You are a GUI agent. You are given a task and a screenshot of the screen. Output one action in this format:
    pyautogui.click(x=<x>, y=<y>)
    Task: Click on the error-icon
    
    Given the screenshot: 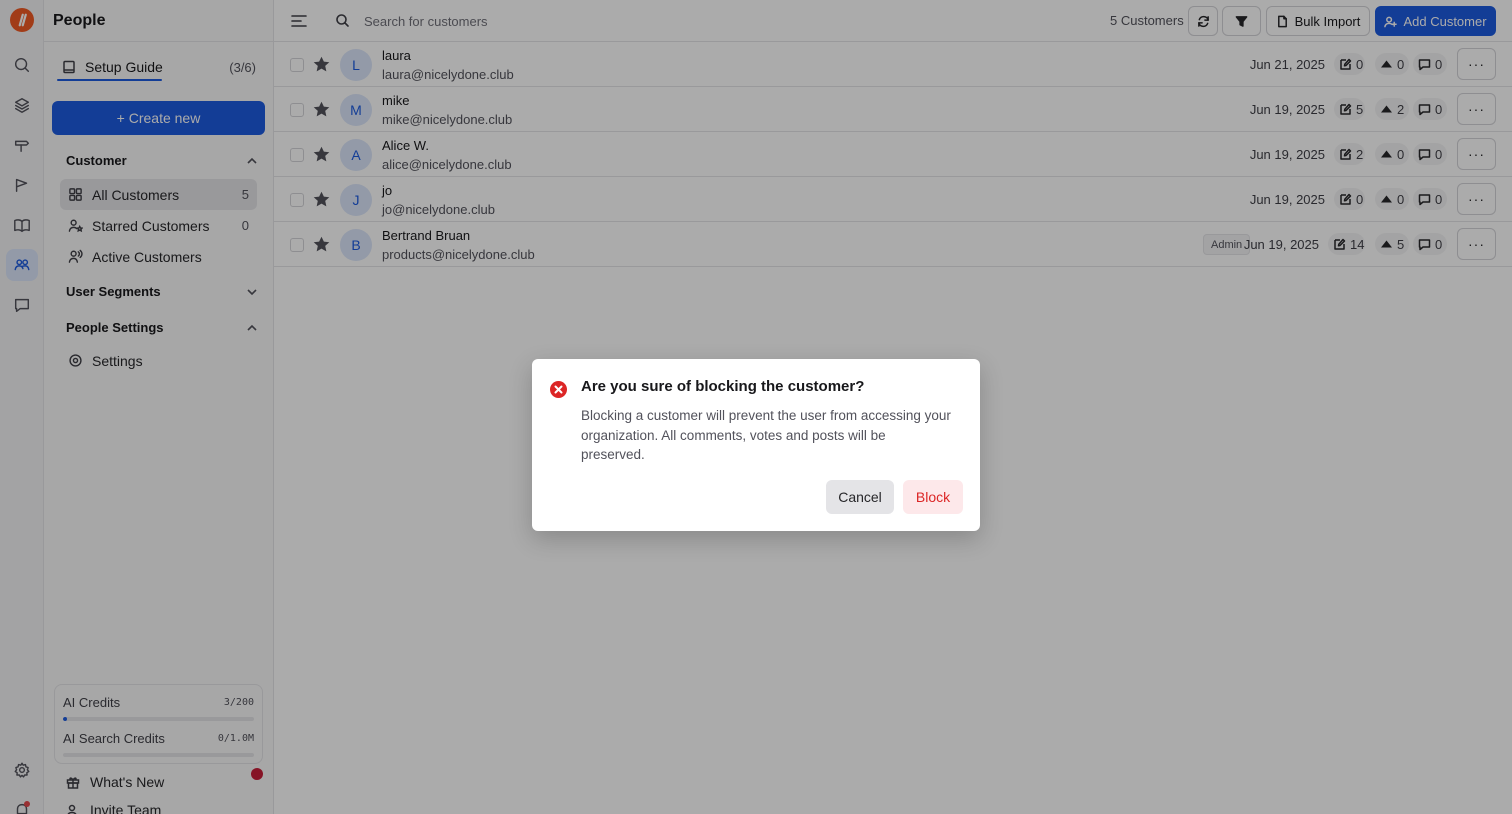 What is the action you would take?
    pyautogui.click(x=558, y=389)
    